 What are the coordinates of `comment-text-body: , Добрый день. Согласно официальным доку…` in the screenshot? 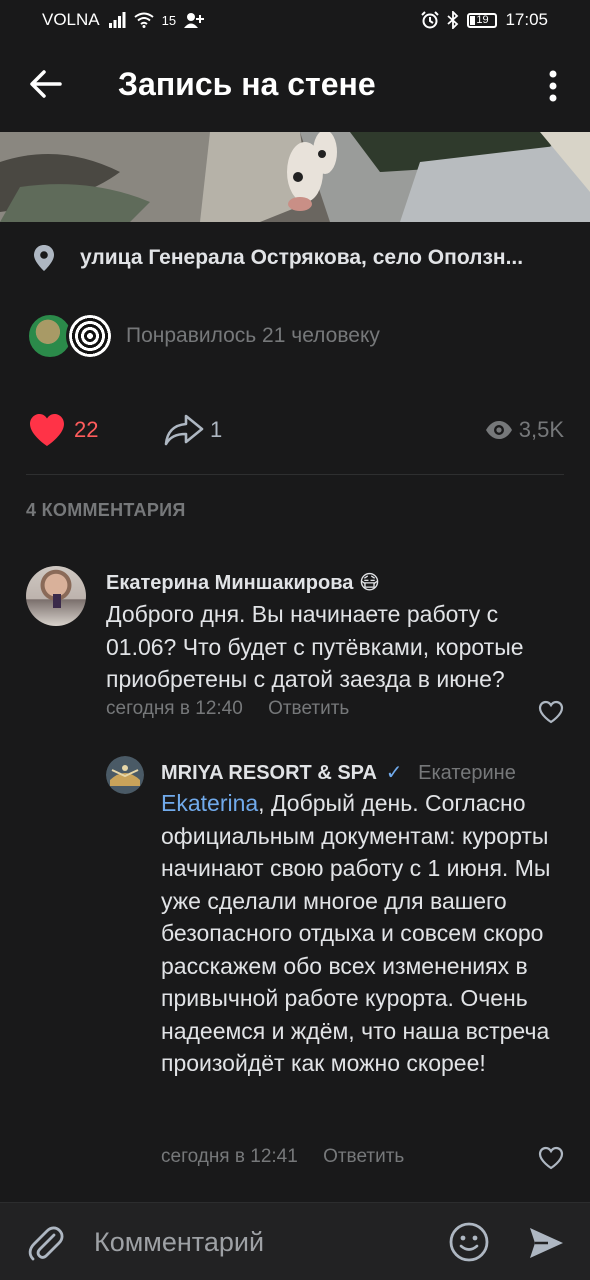 It's located at (356, 933).